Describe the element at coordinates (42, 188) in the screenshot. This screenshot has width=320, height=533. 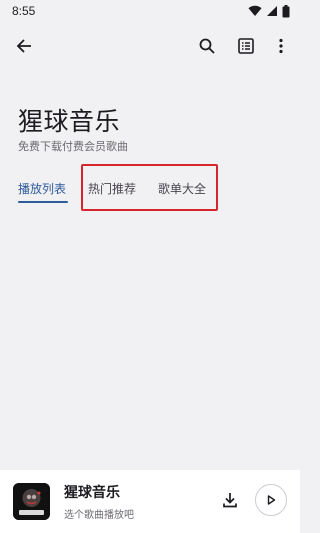
I see `tab-playlist: 播放列表` at that location.